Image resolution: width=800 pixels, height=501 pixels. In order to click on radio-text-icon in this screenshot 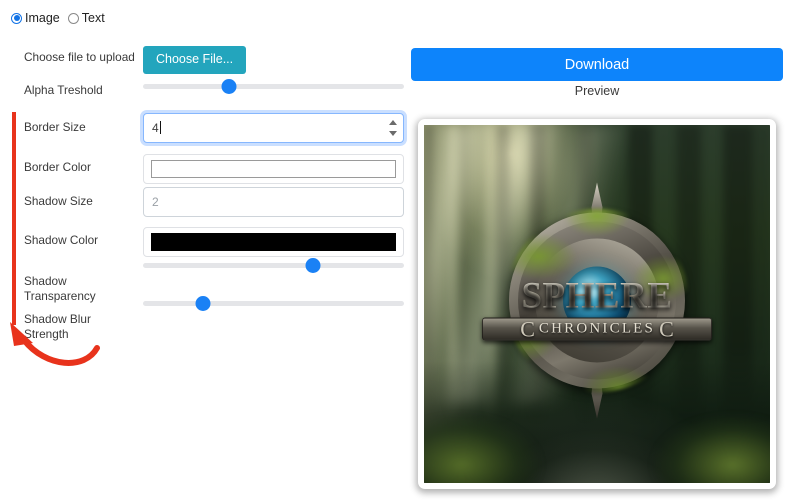, I will do `click(73, 18)`.